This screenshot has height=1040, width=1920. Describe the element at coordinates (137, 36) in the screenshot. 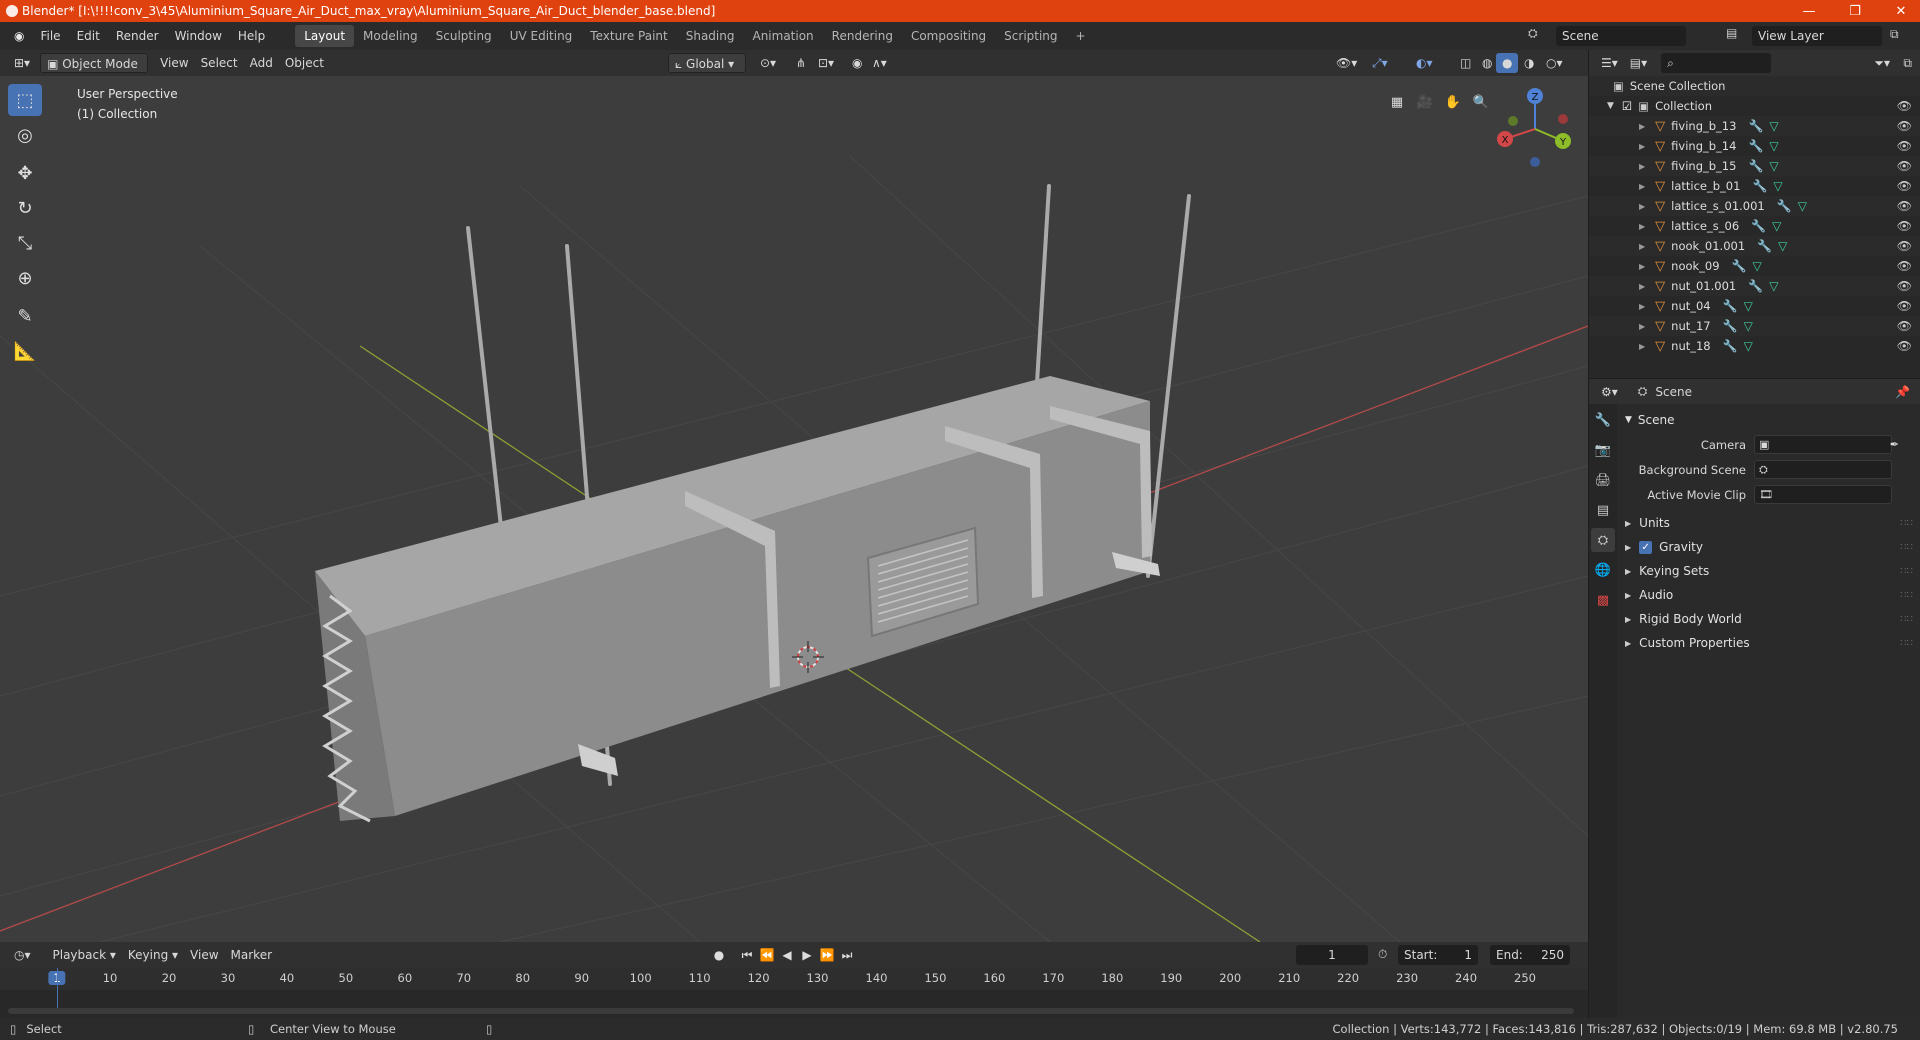

I see `menu-render: Render` at that location.